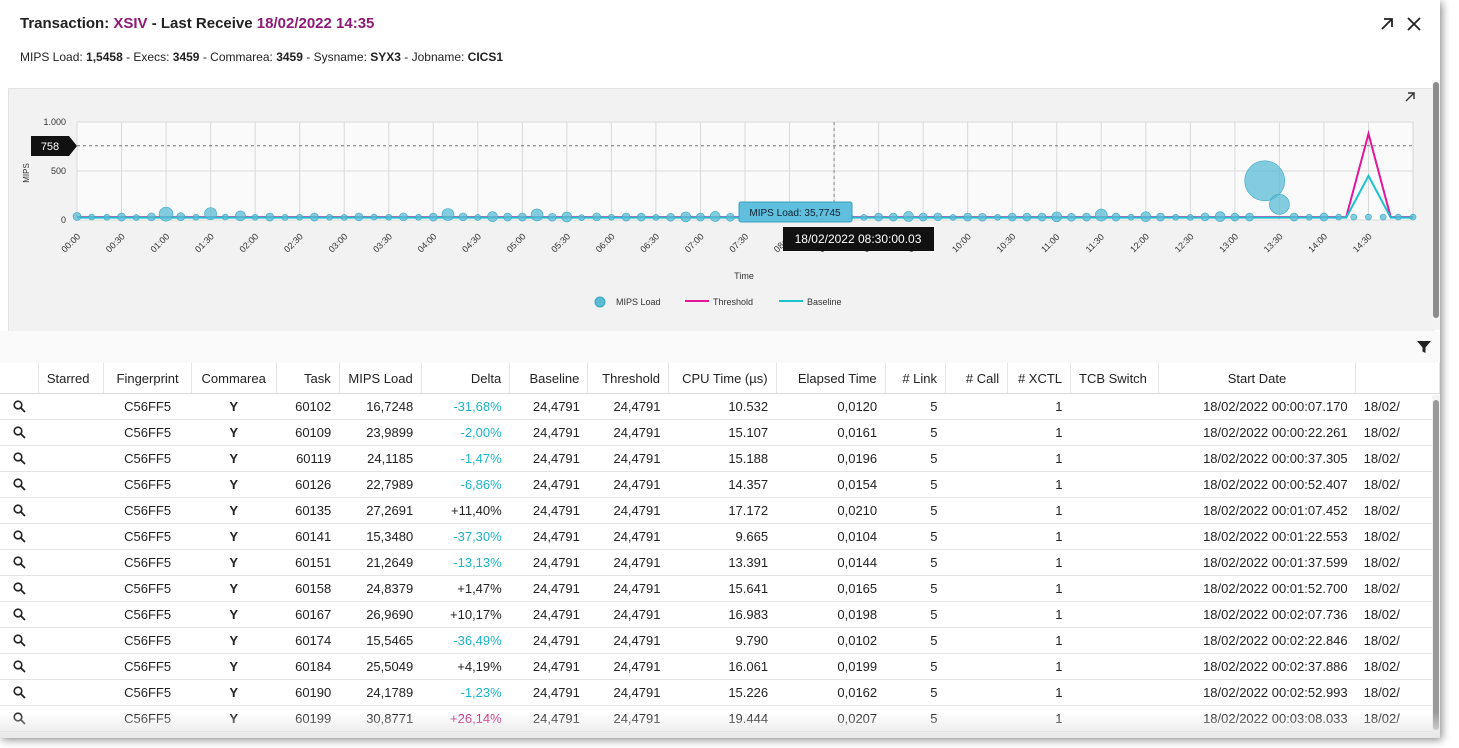  What do you see at coordinates (382, 242) in the screenshot?
I see `x-tick-label: 03:30` at bounding box center [382, 242].